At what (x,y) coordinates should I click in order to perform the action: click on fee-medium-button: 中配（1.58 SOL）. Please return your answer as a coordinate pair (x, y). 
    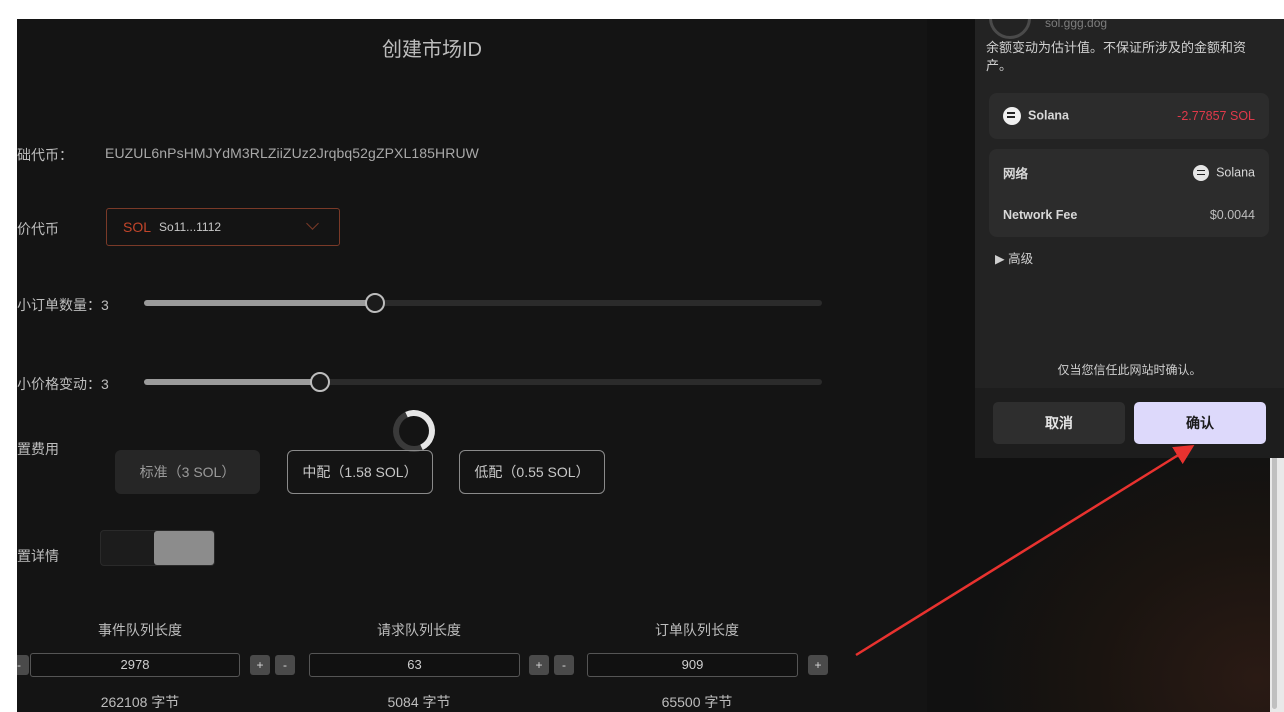
    Looking at the image, I should click on (360, 472).